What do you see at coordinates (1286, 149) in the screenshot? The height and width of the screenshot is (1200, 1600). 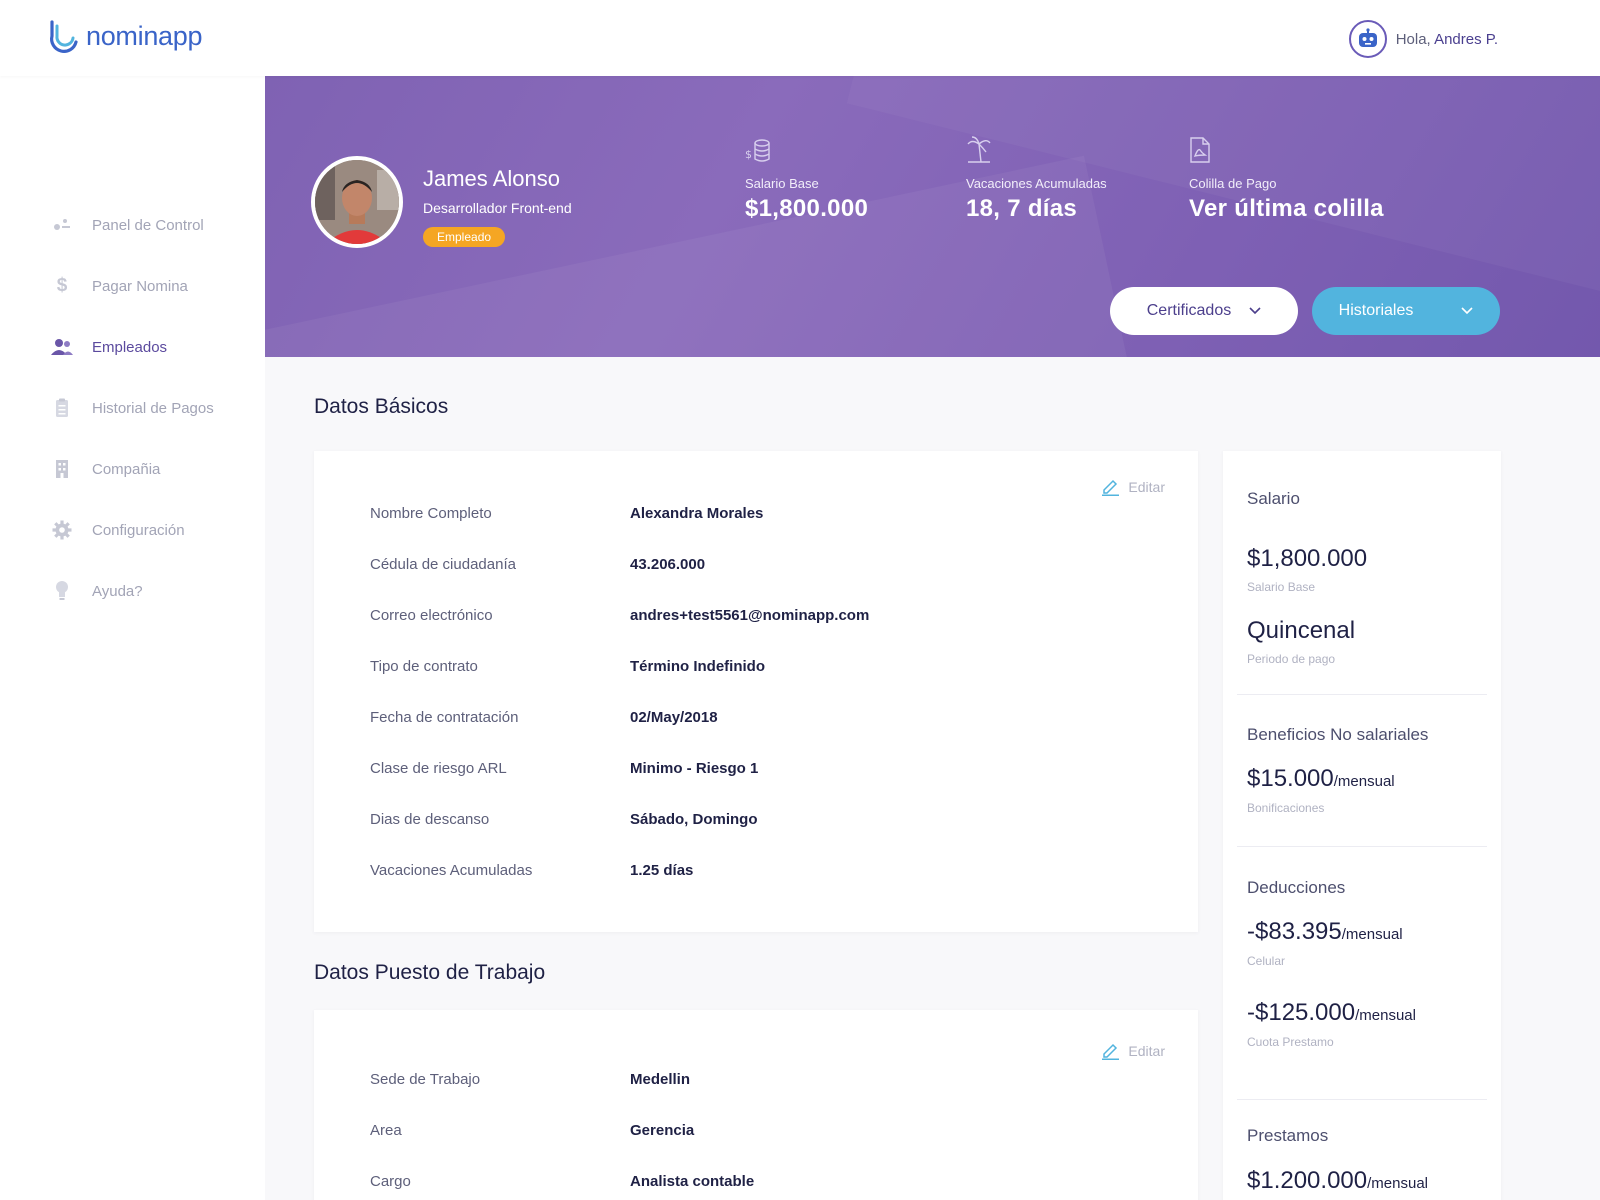 I see `pdf-file-icon` at bounding box center [1286, 149].